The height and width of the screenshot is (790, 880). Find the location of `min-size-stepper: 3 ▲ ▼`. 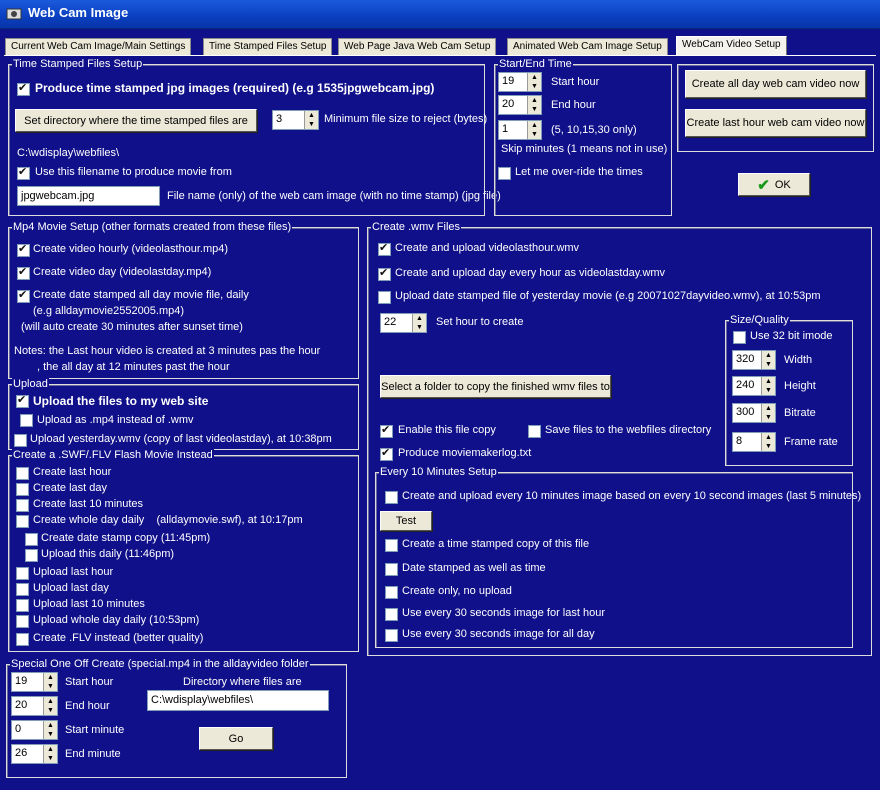

min-size-stepper: 3 ▲ ▼ is located at coordinates (295, 120).